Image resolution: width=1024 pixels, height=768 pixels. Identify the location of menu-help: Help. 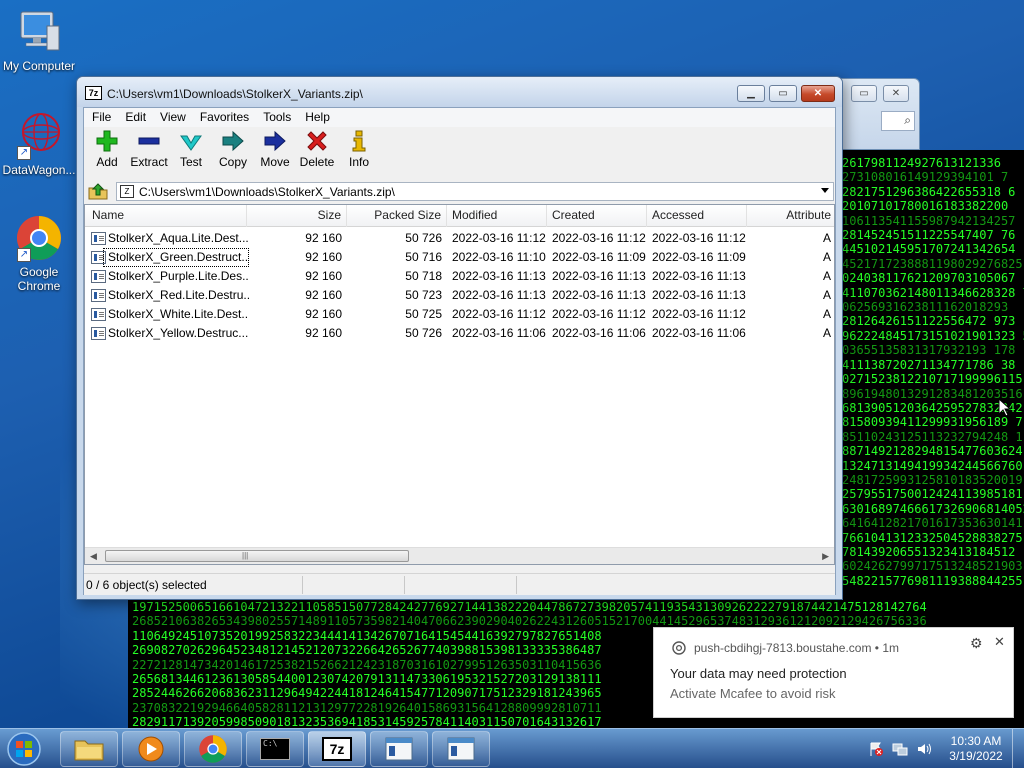
(318, 117).